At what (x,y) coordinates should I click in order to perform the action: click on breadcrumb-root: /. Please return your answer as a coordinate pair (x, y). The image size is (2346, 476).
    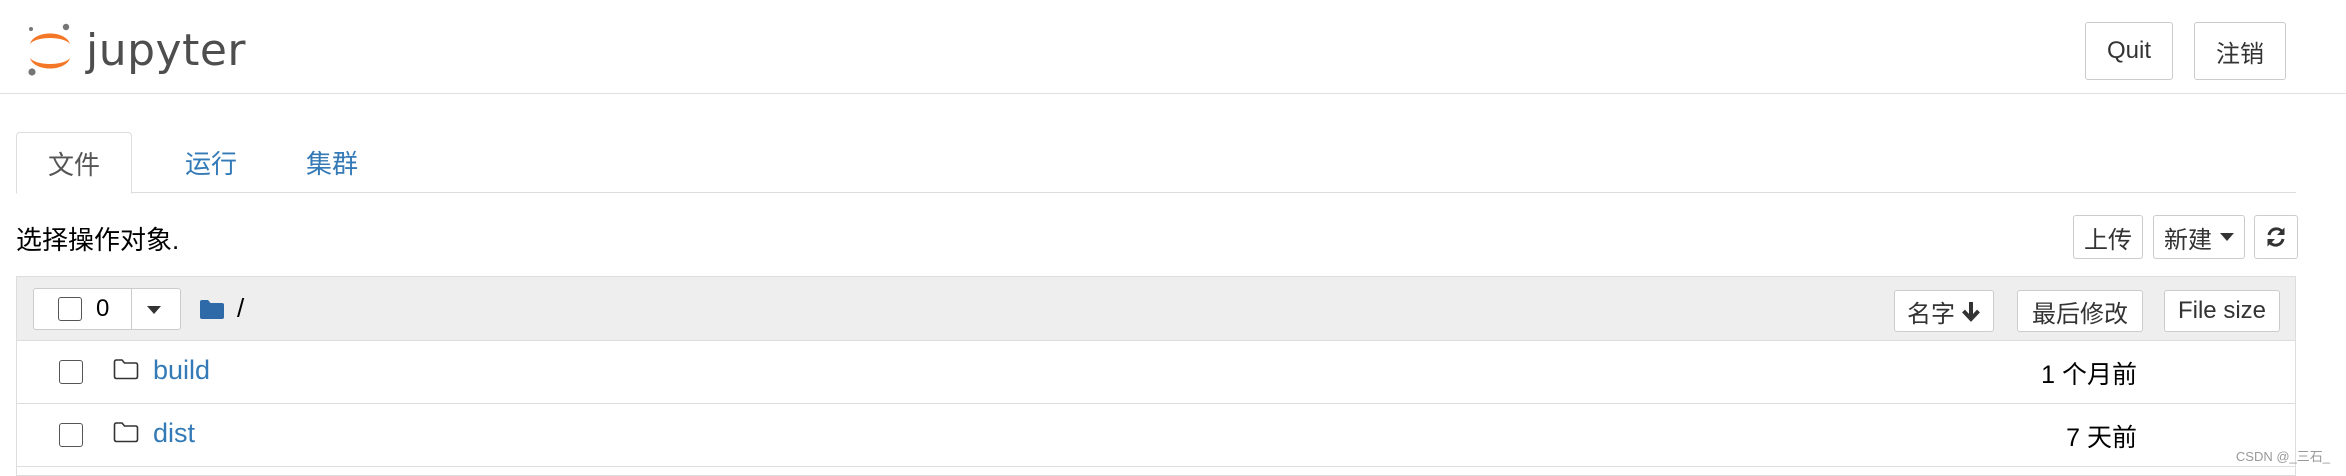
    Looking at the image, I should click on (240, 308).